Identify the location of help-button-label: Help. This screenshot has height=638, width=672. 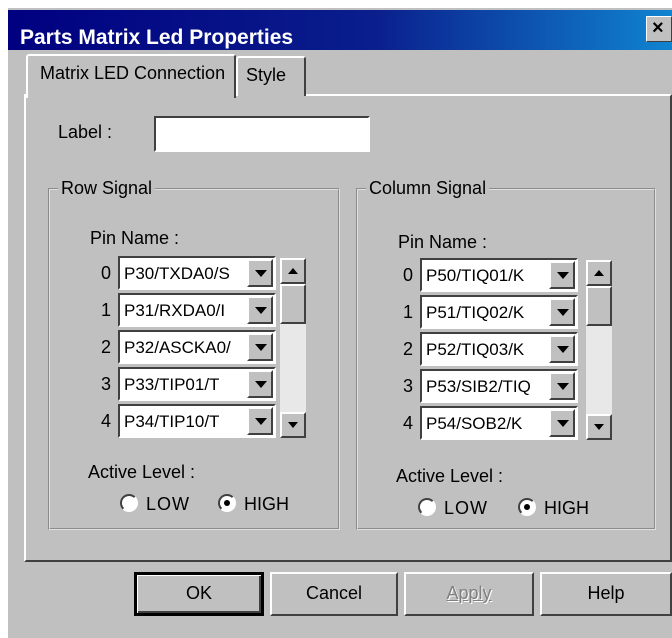
(606, 593).